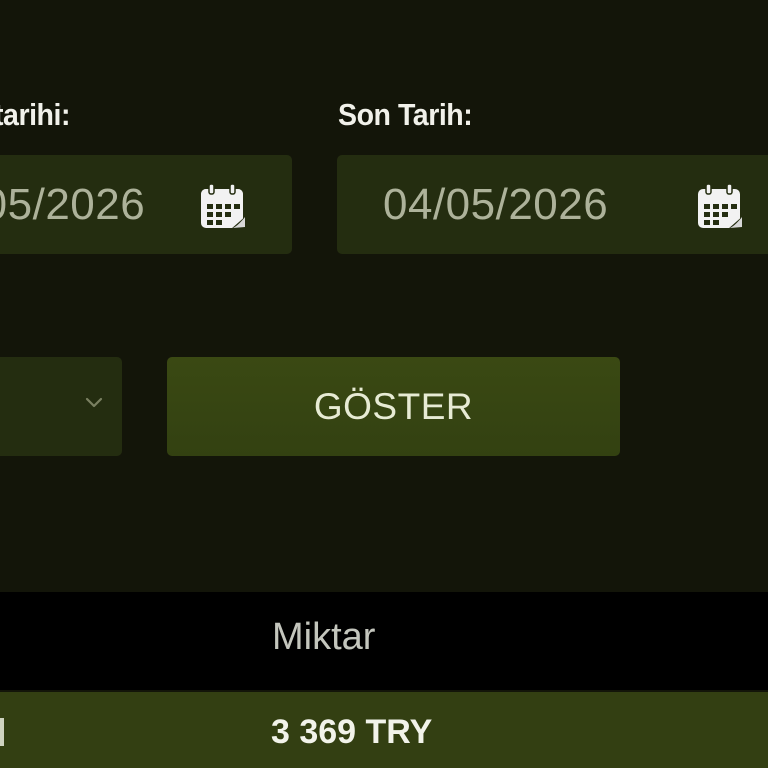 Image resolution: width=768 pixels, height=768 pixels. What do you see at coordinates (94, 402) in the screenshot?
I see `chevron-down-icon` at bounding box center [94, 402].